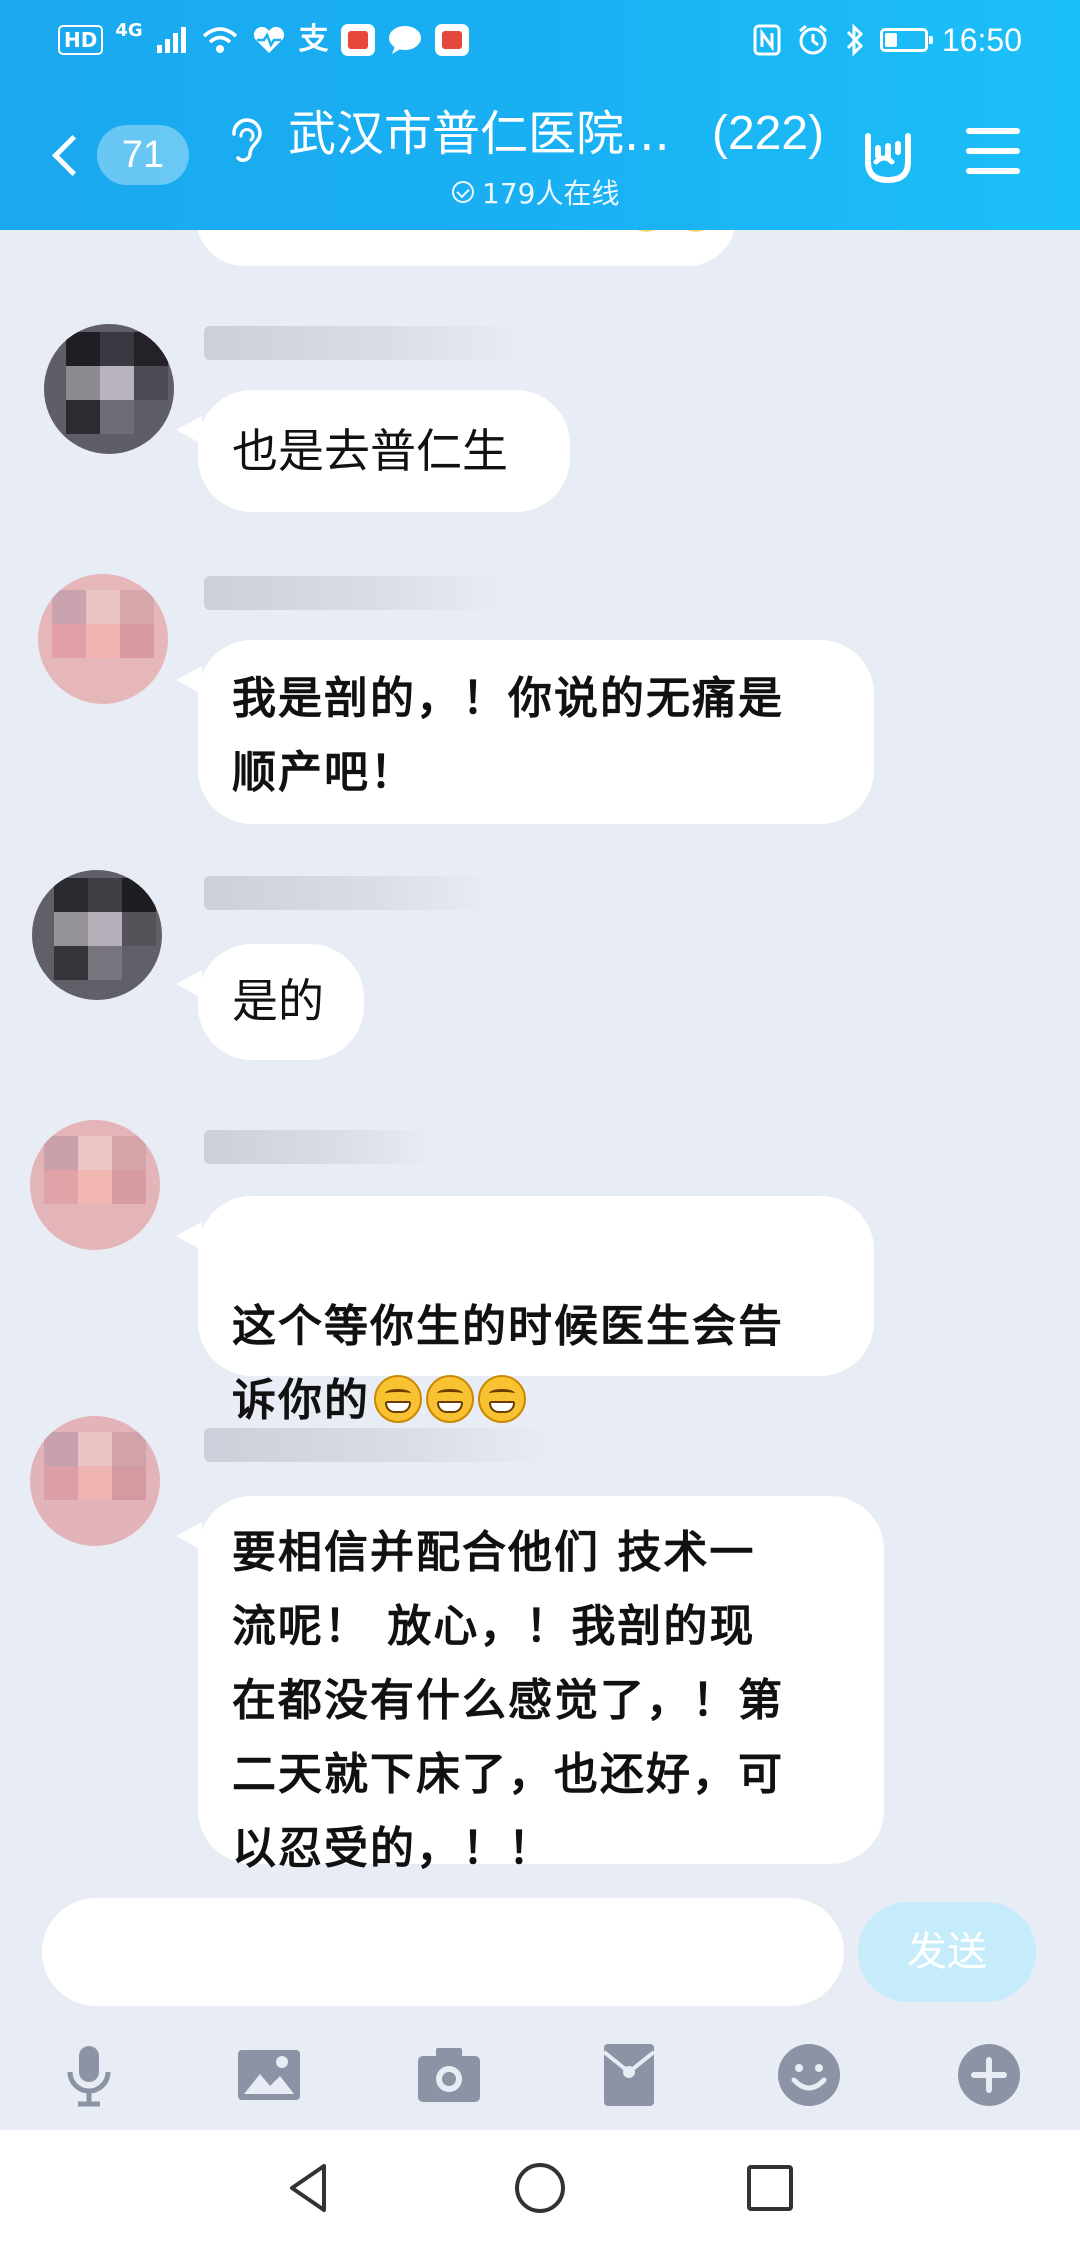 This screenshot has height=2244, width=1080. I want to click on group-member-count: (222), so click(768, 134).